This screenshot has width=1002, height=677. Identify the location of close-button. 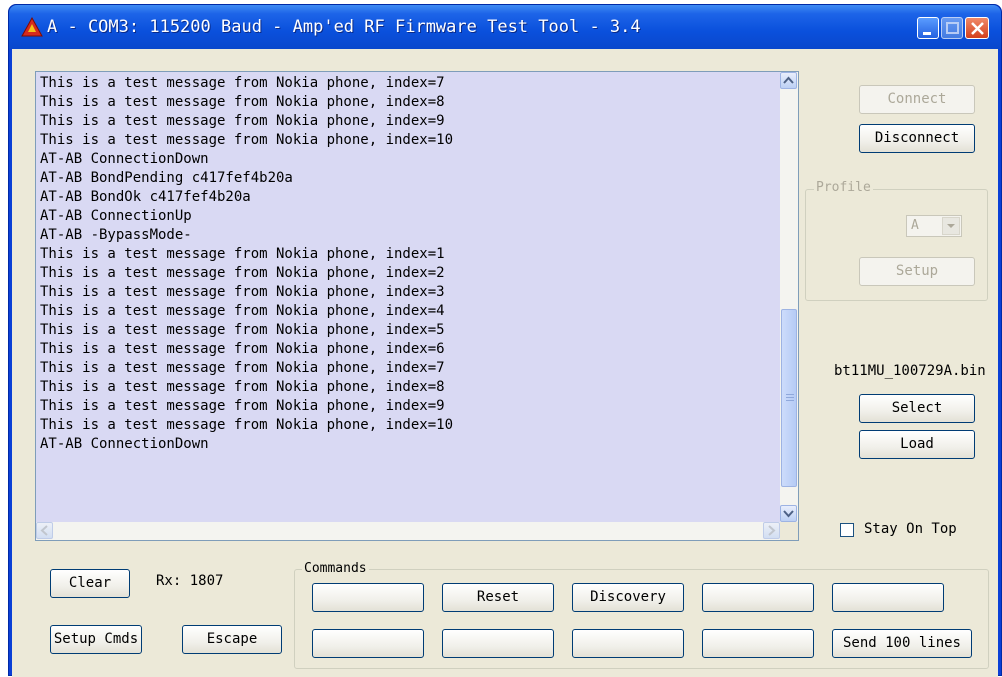
(977, 28).